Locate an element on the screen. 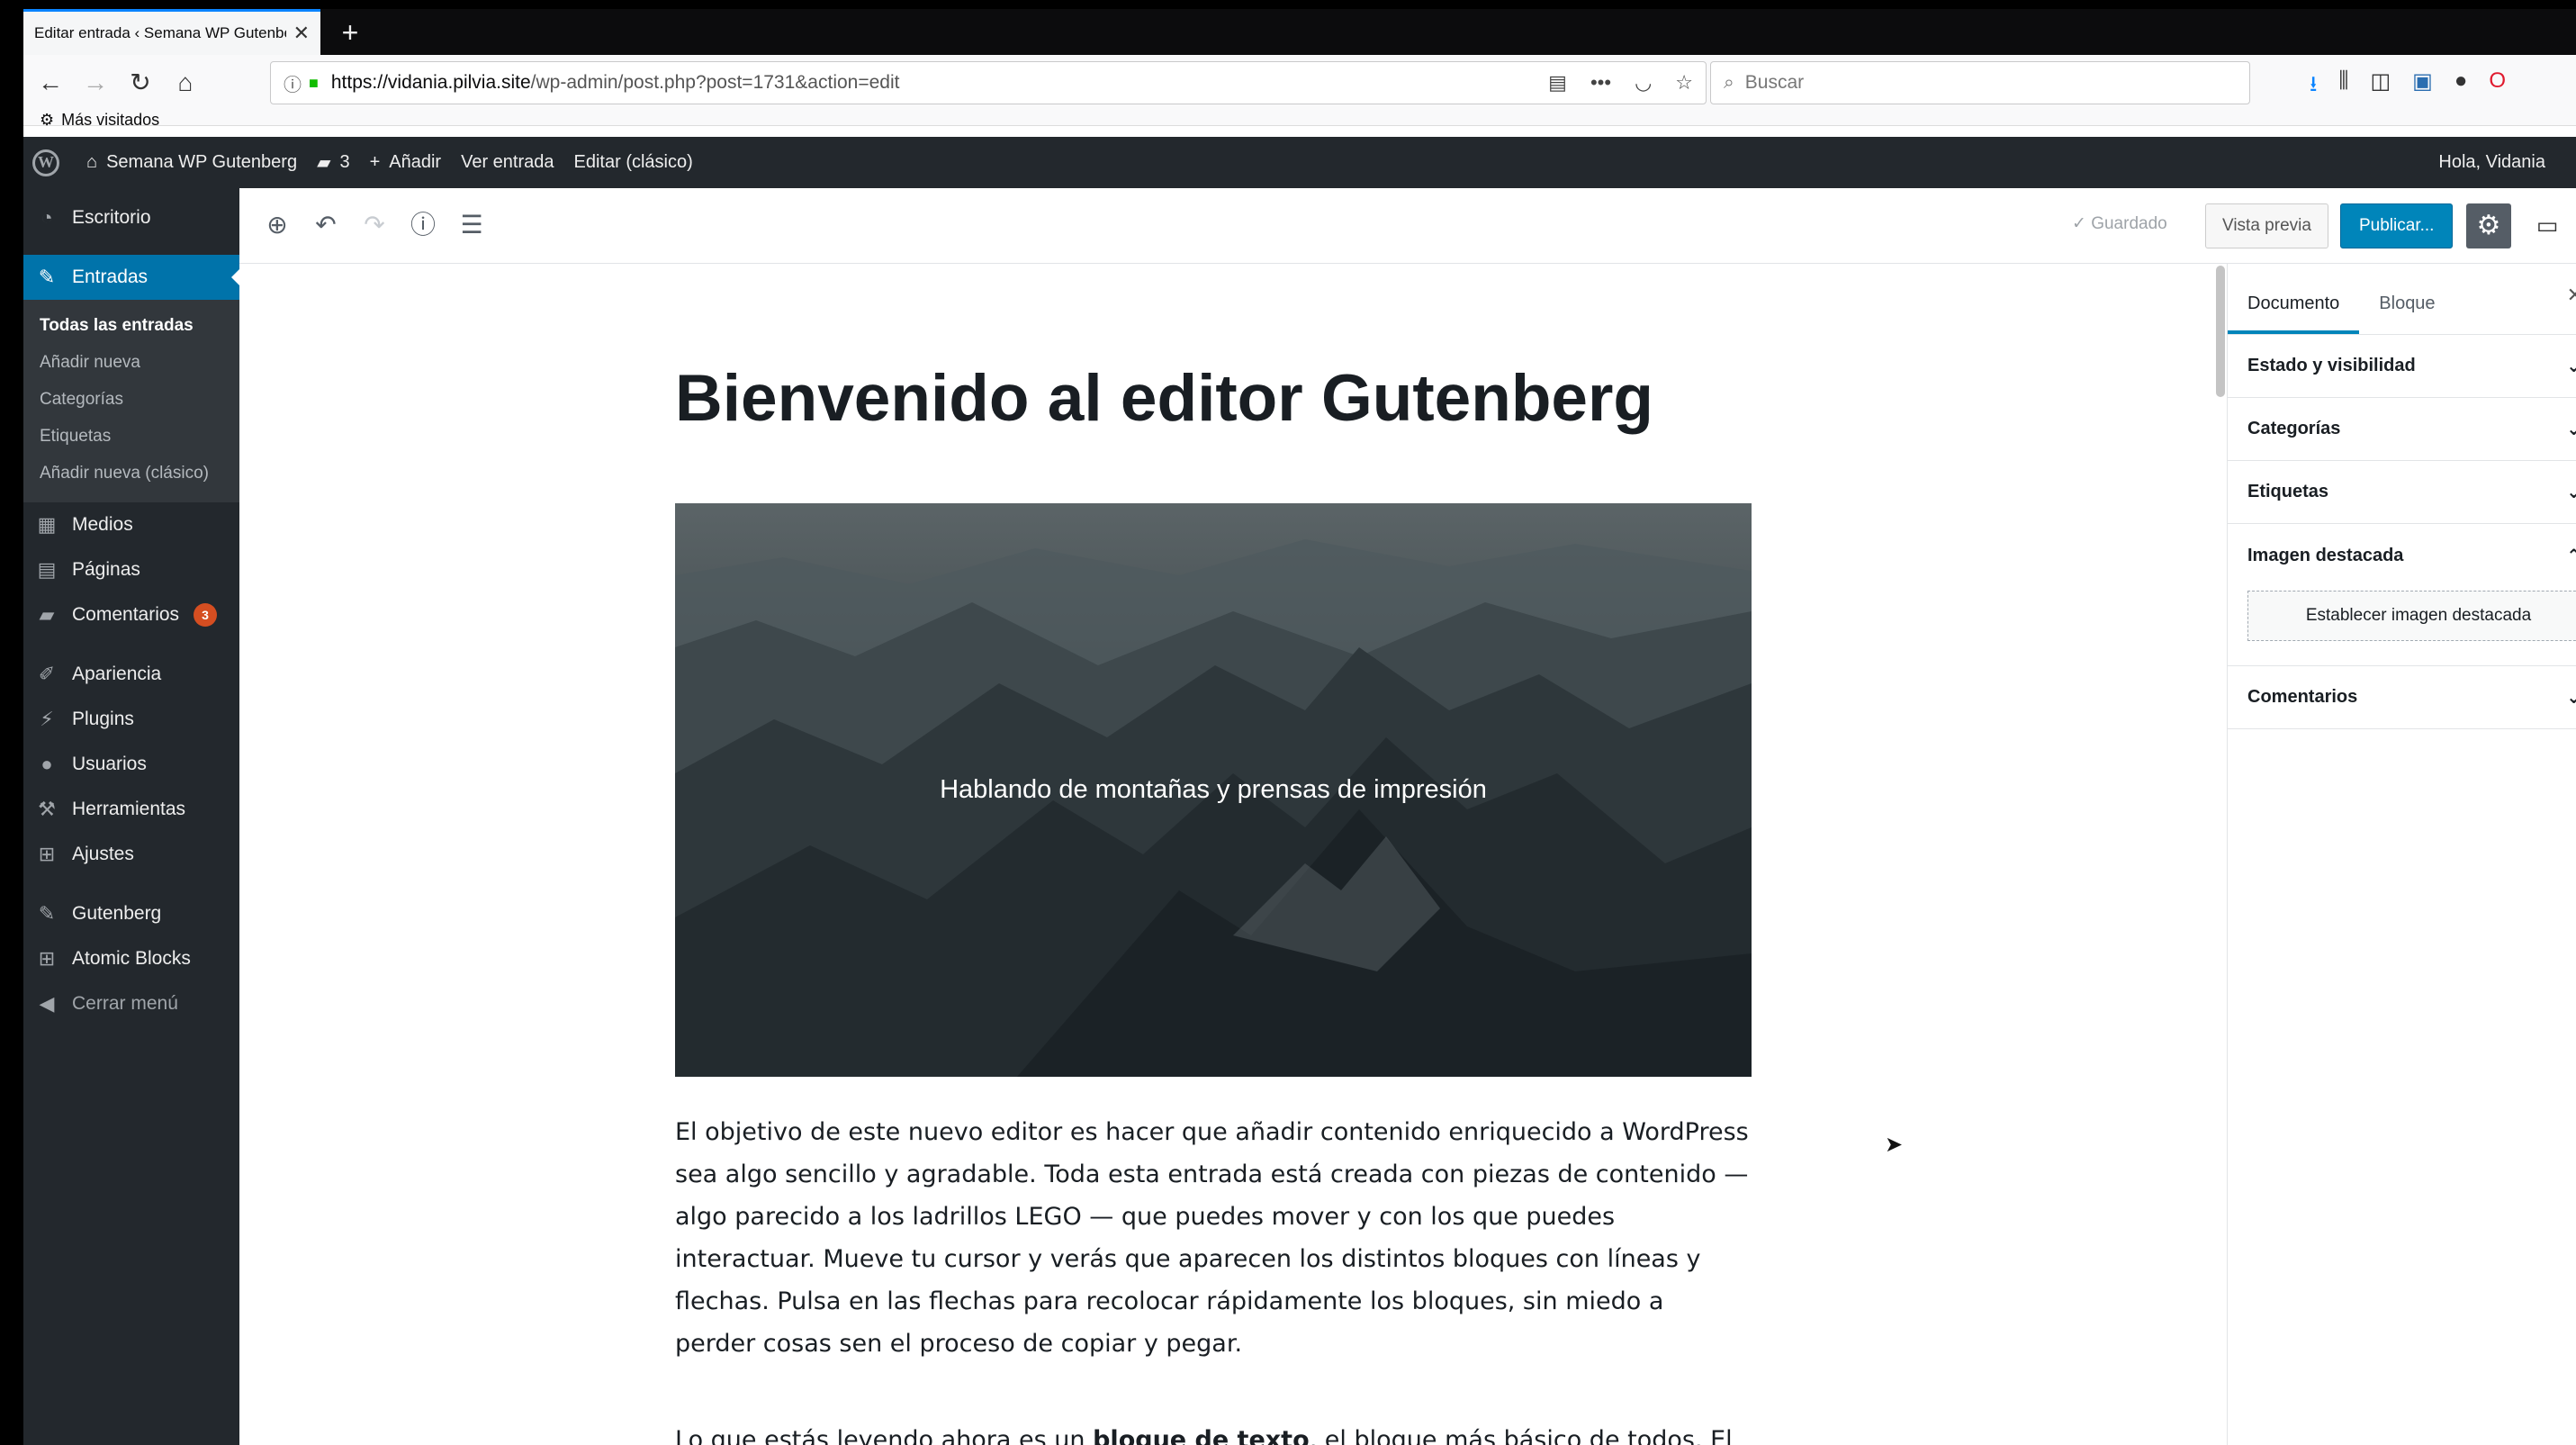  panel-featured-image: Imagen destacada ⌃ is located at coordinates (2402, 555).